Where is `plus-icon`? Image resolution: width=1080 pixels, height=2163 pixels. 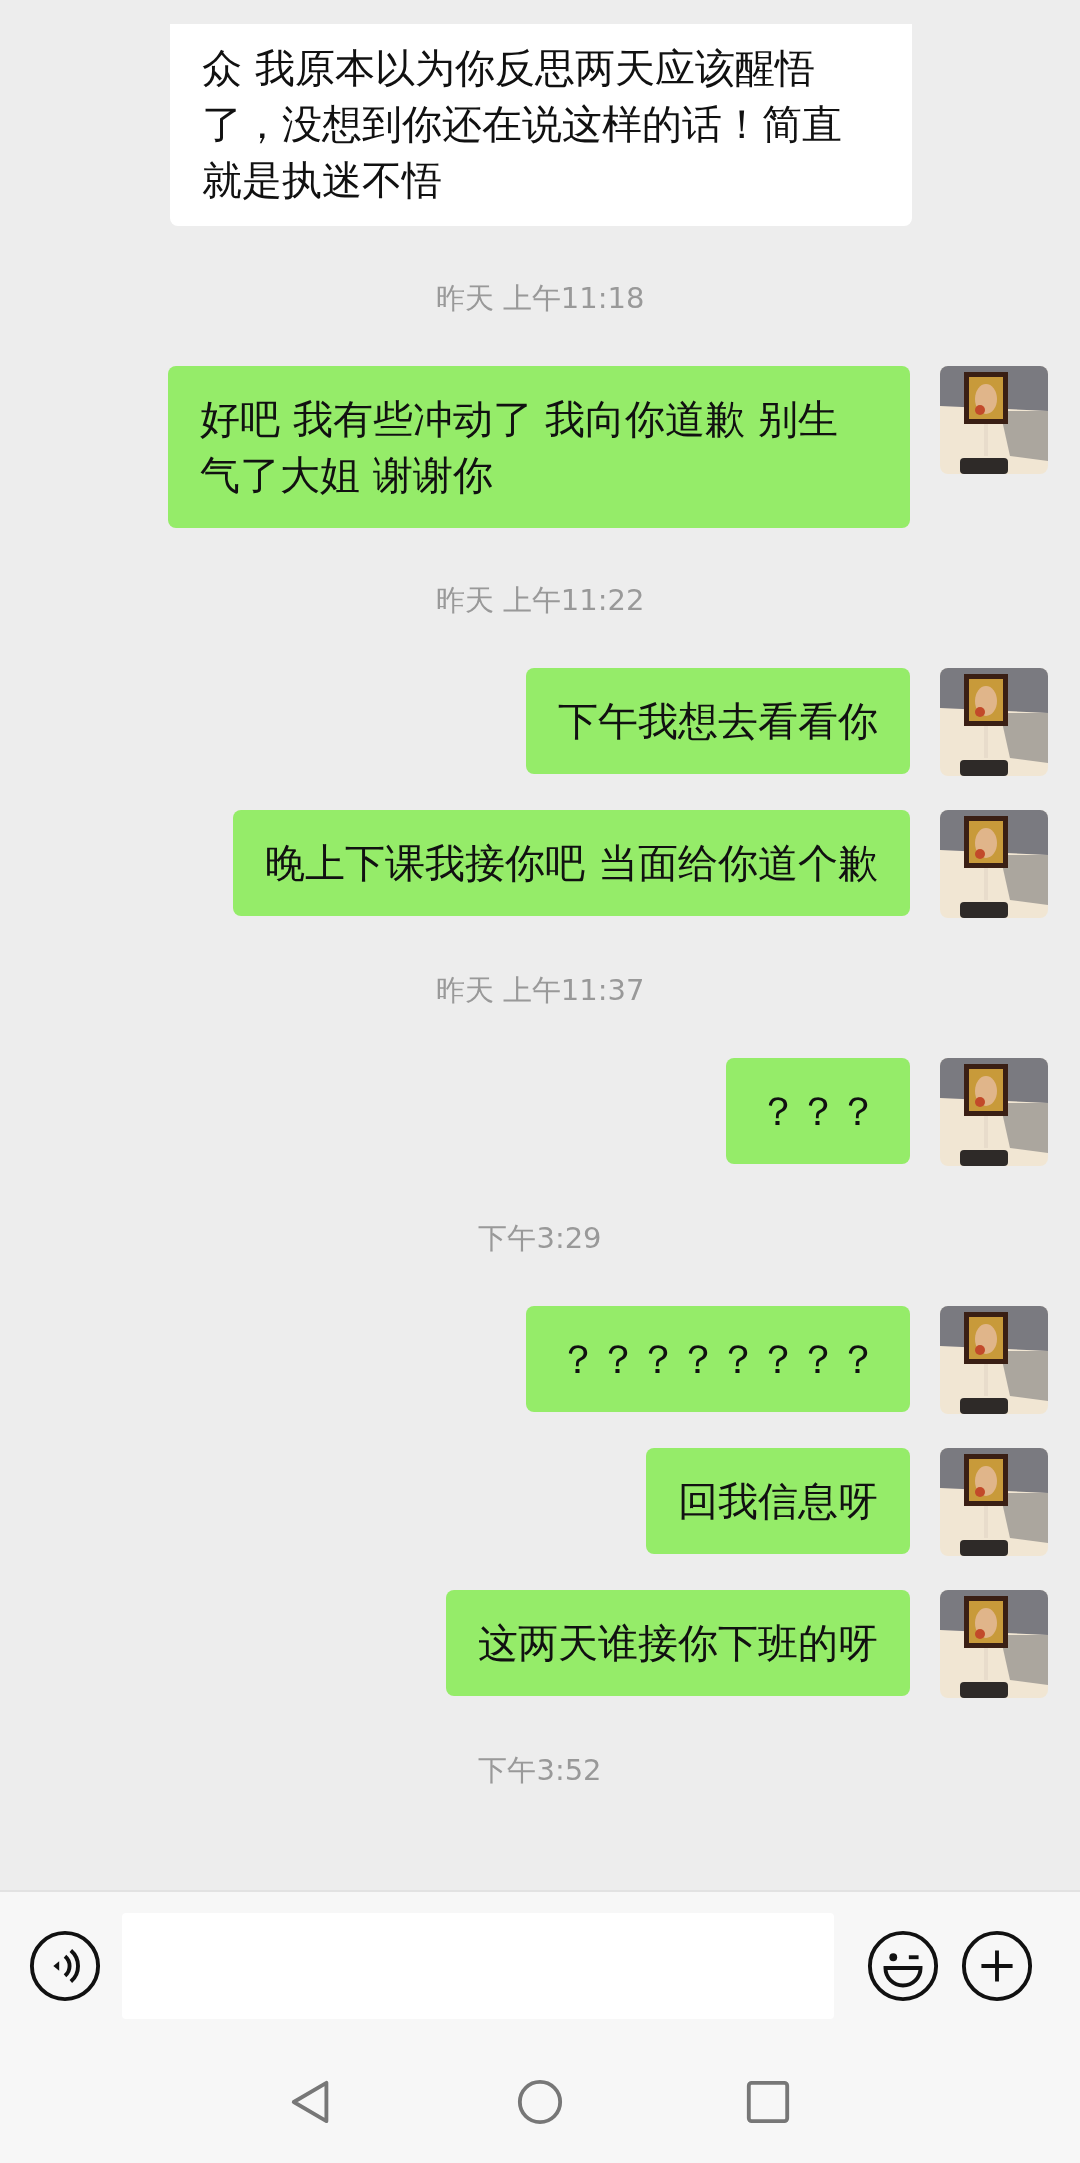 plus-icon is located at coordinates (997, 1966).